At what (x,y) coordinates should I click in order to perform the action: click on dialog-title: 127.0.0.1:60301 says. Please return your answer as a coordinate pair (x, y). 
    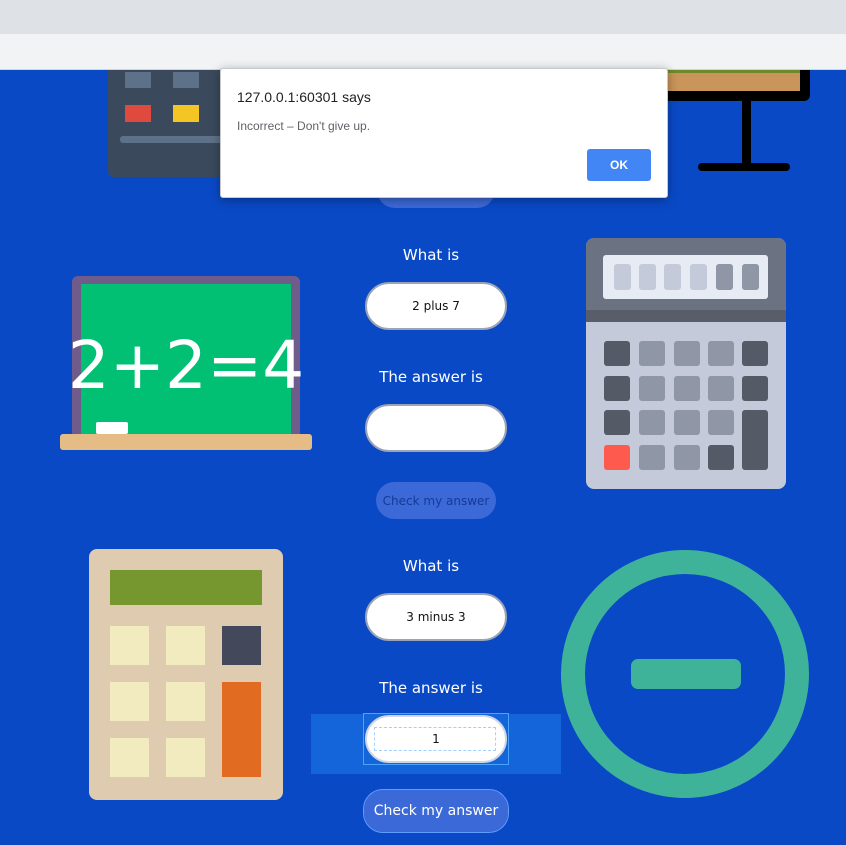
    Looking at the image, I should click on (304, 97).